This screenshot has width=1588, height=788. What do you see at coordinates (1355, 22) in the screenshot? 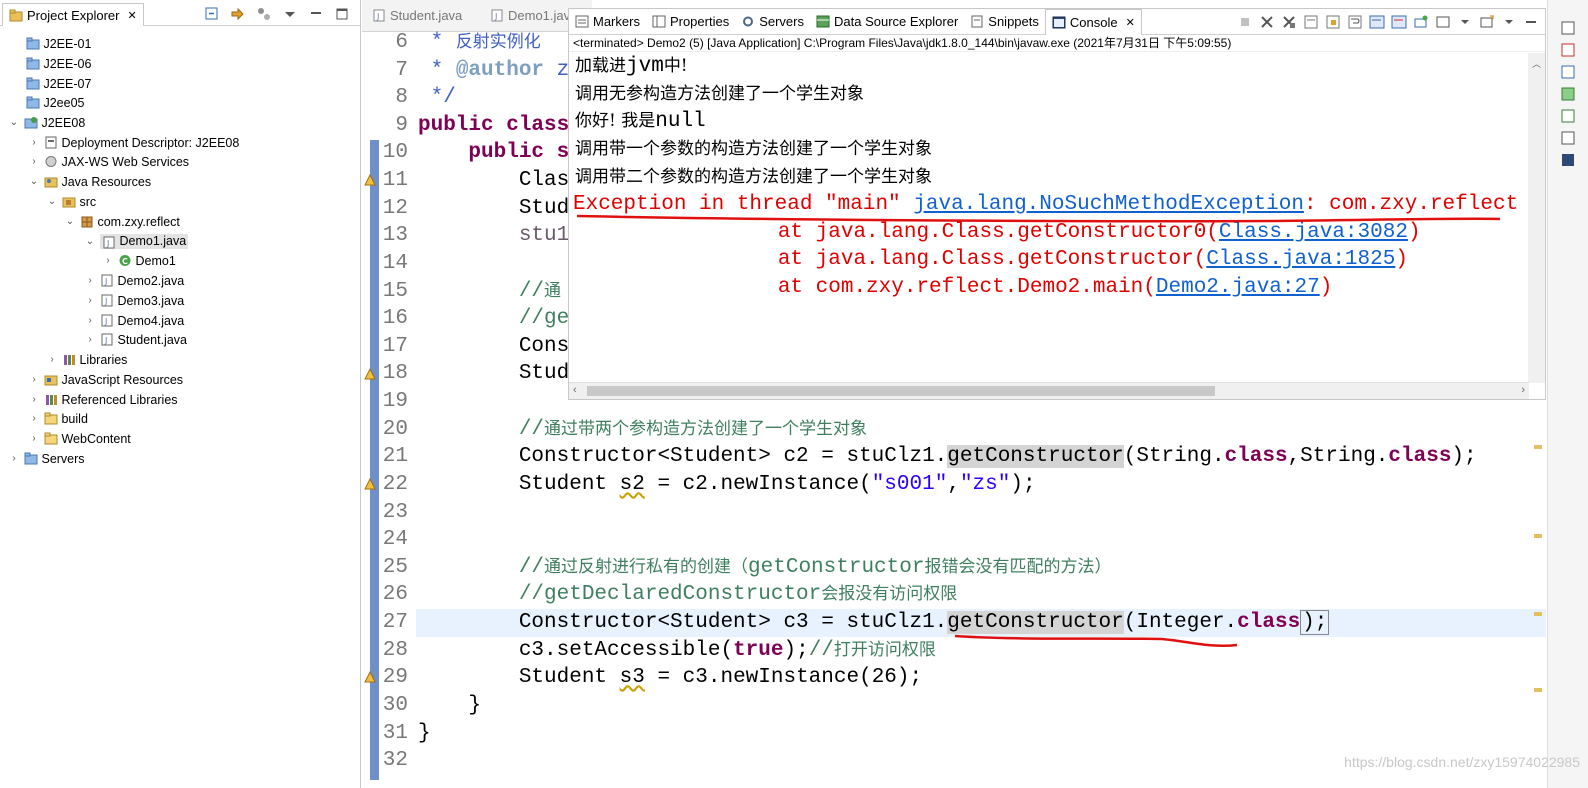
I see `word-wrap-icon` at bounding box center [1355, 22].